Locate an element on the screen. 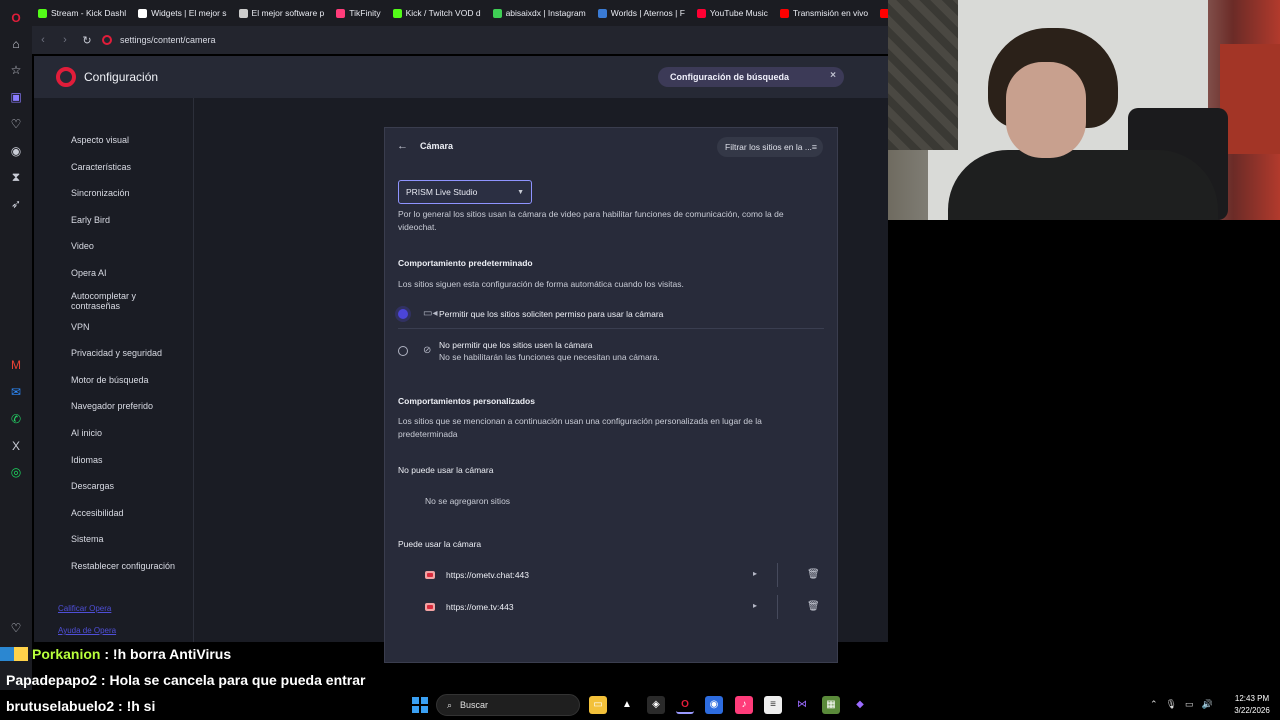 The height and width of the screenshot is (720, 1280). nav-item-privacy: Privacidad y seguridad is located at coordinates (126, 353).